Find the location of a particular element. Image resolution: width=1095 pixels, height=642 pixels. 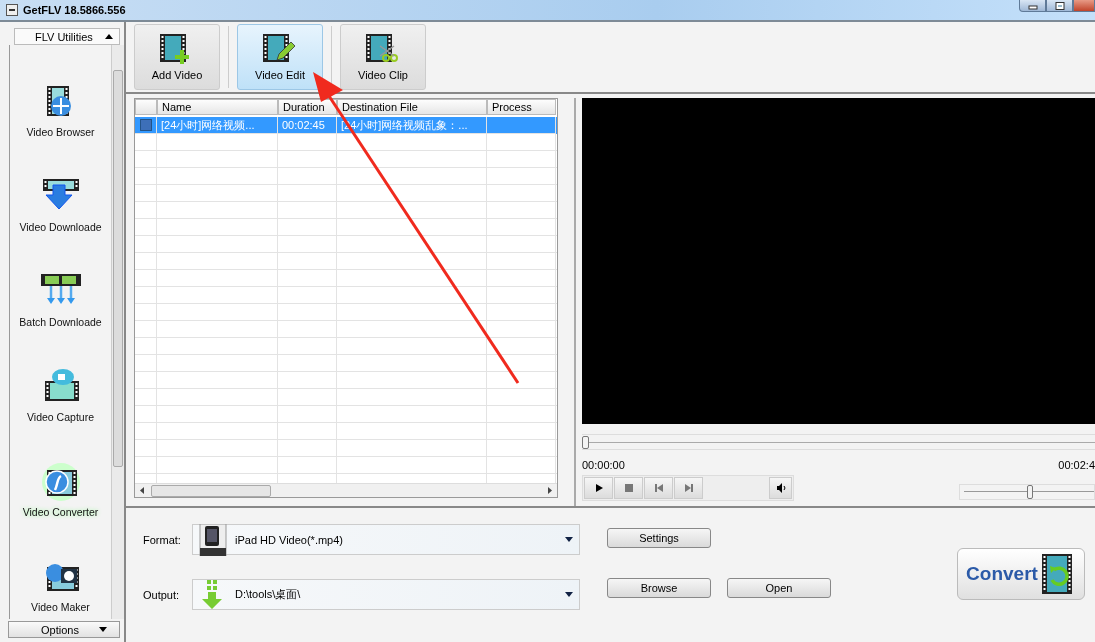

table-cell: 00:02:45 is located at coordinates (307, 125).